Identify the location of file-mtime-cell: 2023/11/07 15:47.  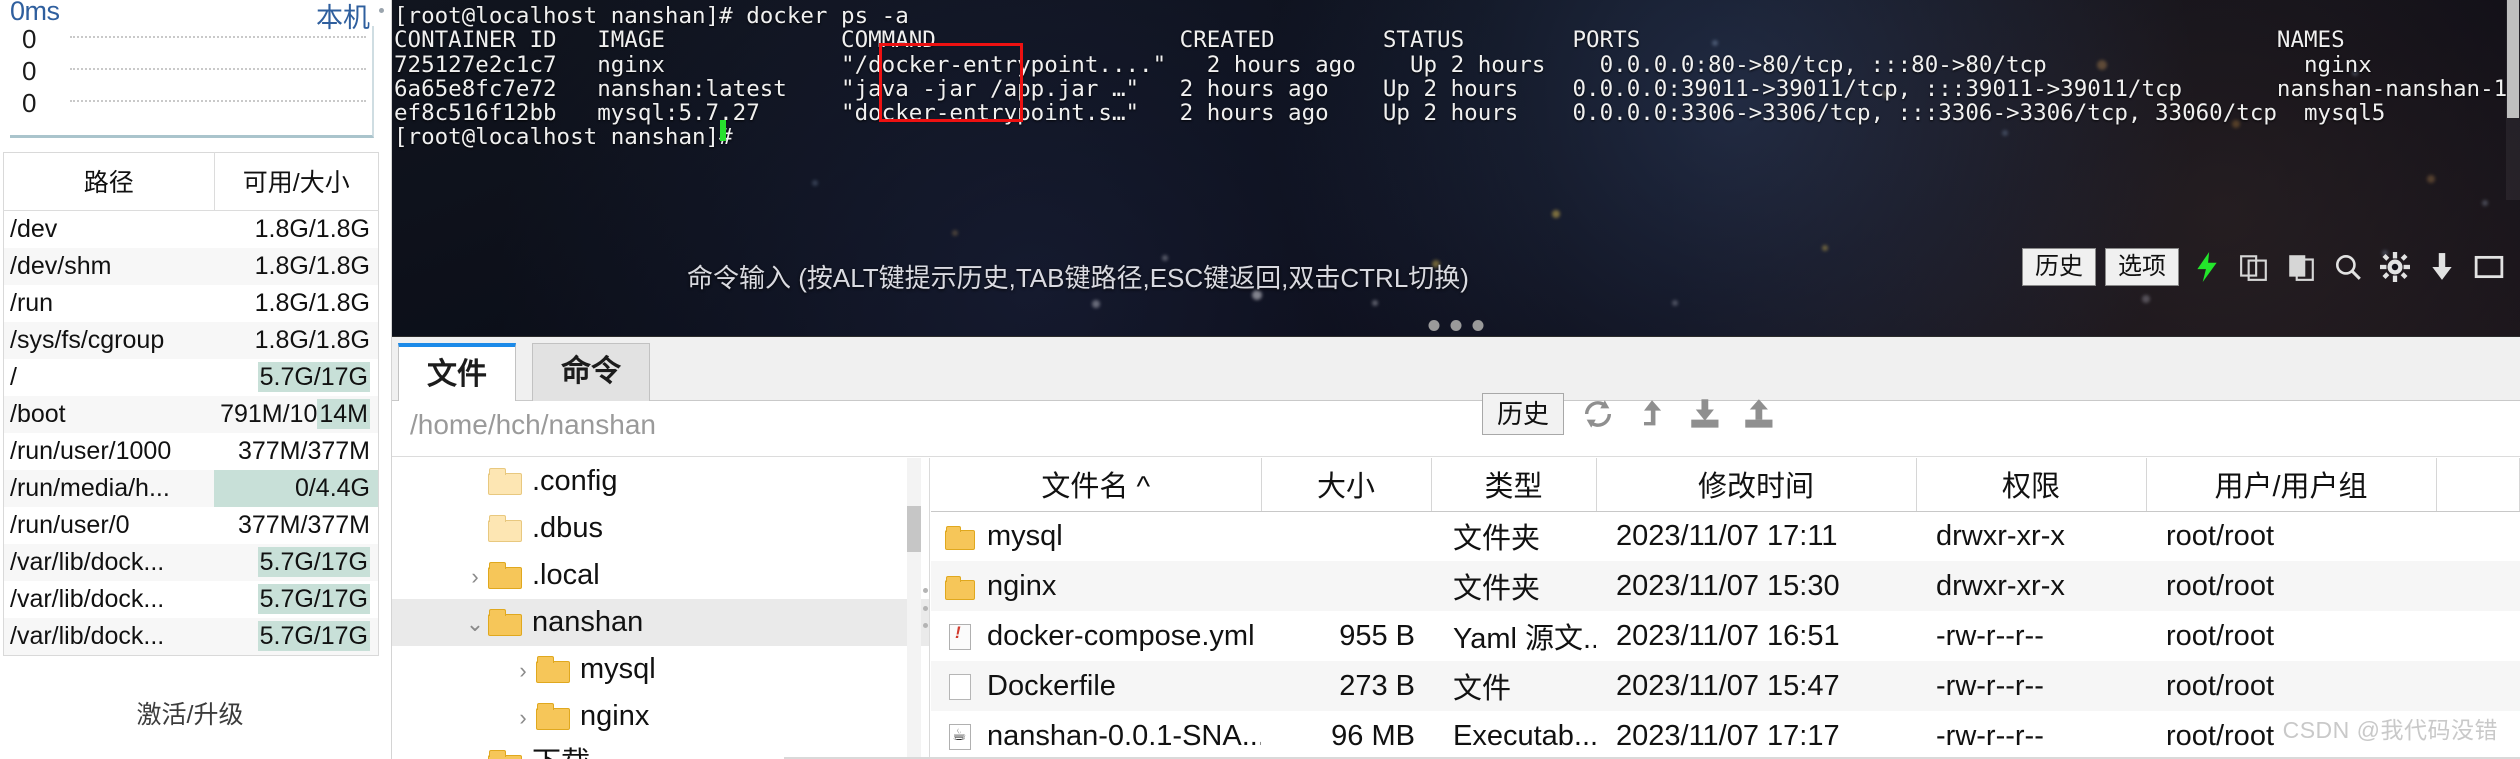
(1756, 686).